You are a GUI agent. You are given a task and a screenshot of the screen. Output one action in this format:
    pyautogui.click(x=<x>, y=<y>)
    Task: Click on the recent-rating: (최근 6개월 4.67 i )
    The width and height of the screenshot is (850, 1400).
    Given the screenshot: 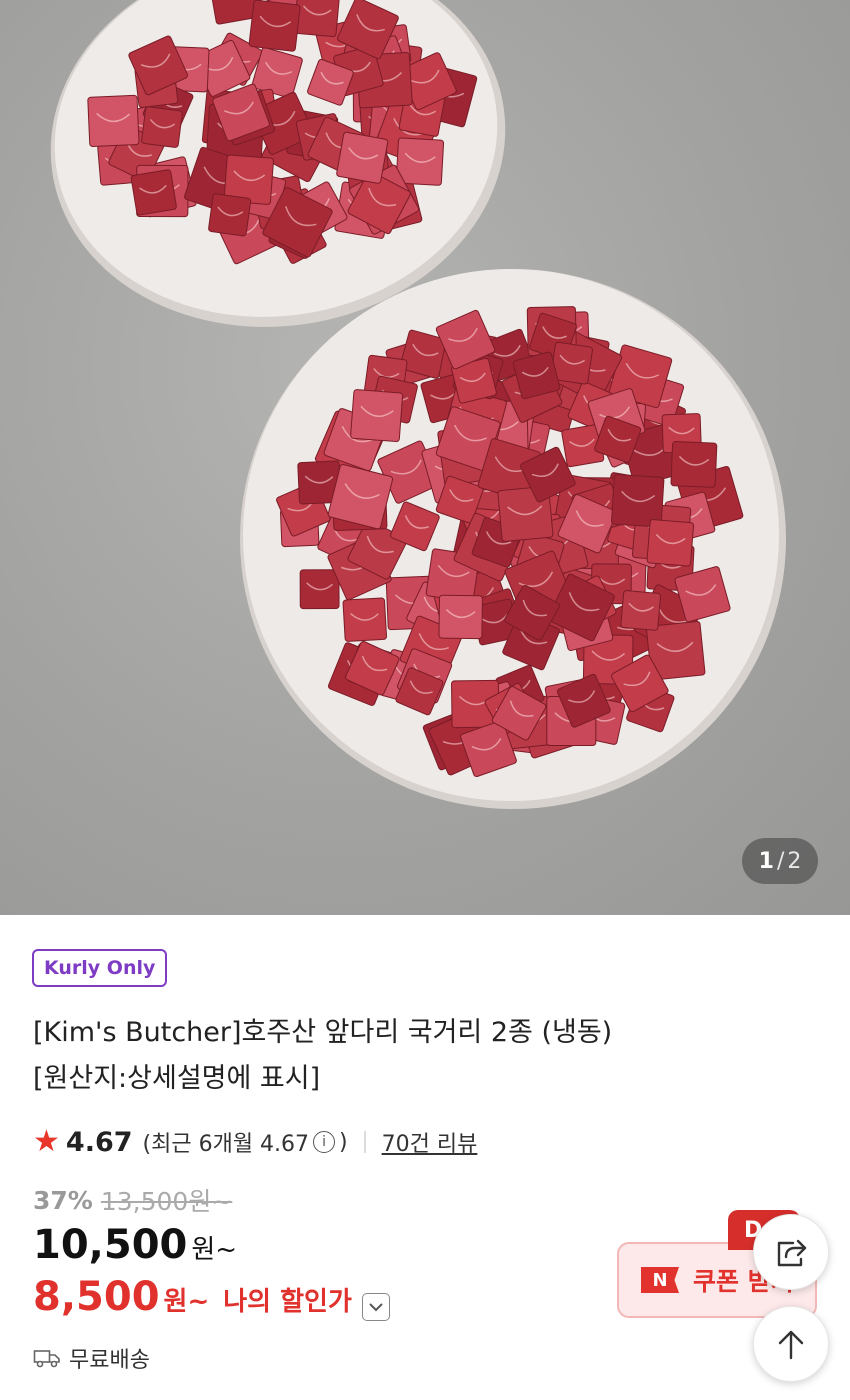 What is the action you would take?
    pyautogui.click(x=245, y=1142)
    